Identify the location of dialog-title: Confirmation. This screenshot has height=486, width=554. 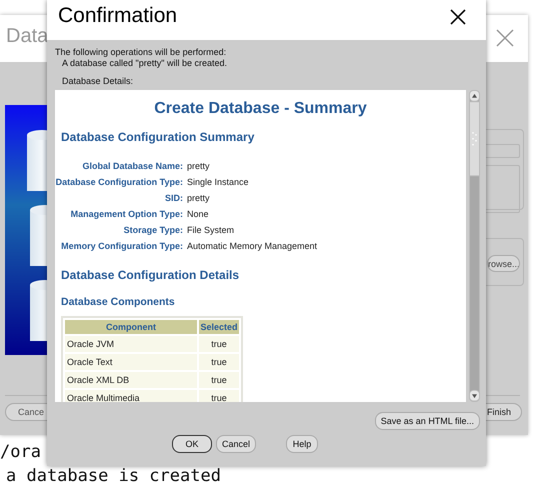
(118, 16).